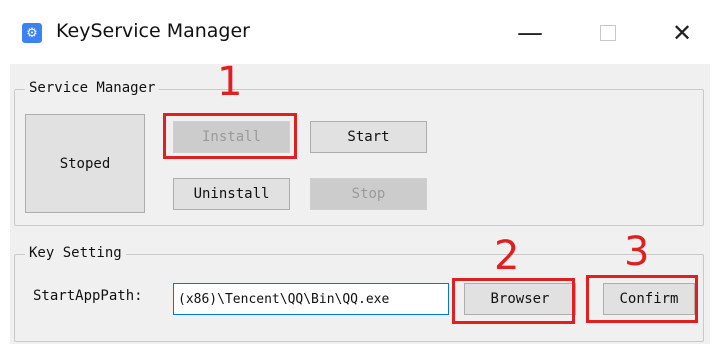 This screenshot has height=347, width=715. Describe the element at coordinates (88, 296) in the screenshot. I see `start-app-path-label: StartAppPath:` at that location.